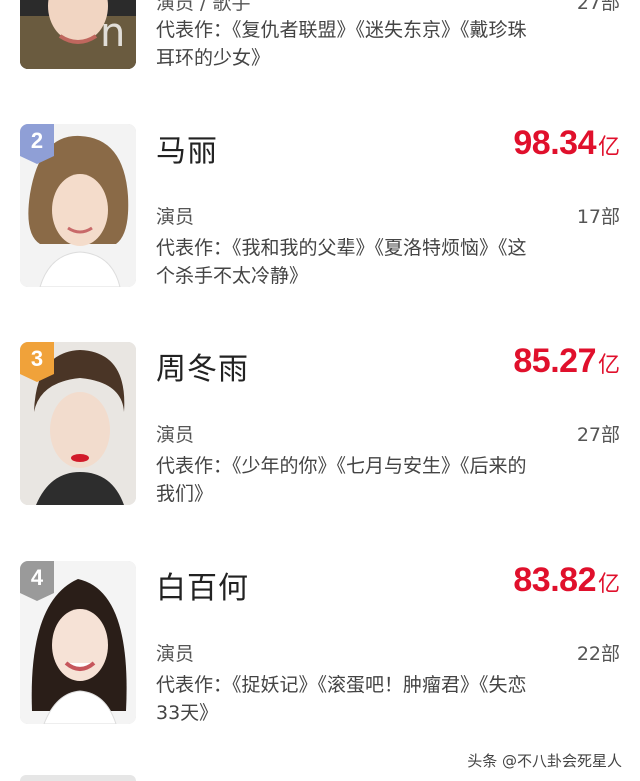  Describe the element at coordinates (78, 778) in the screenshot. I see `next-item-edge` at that location.